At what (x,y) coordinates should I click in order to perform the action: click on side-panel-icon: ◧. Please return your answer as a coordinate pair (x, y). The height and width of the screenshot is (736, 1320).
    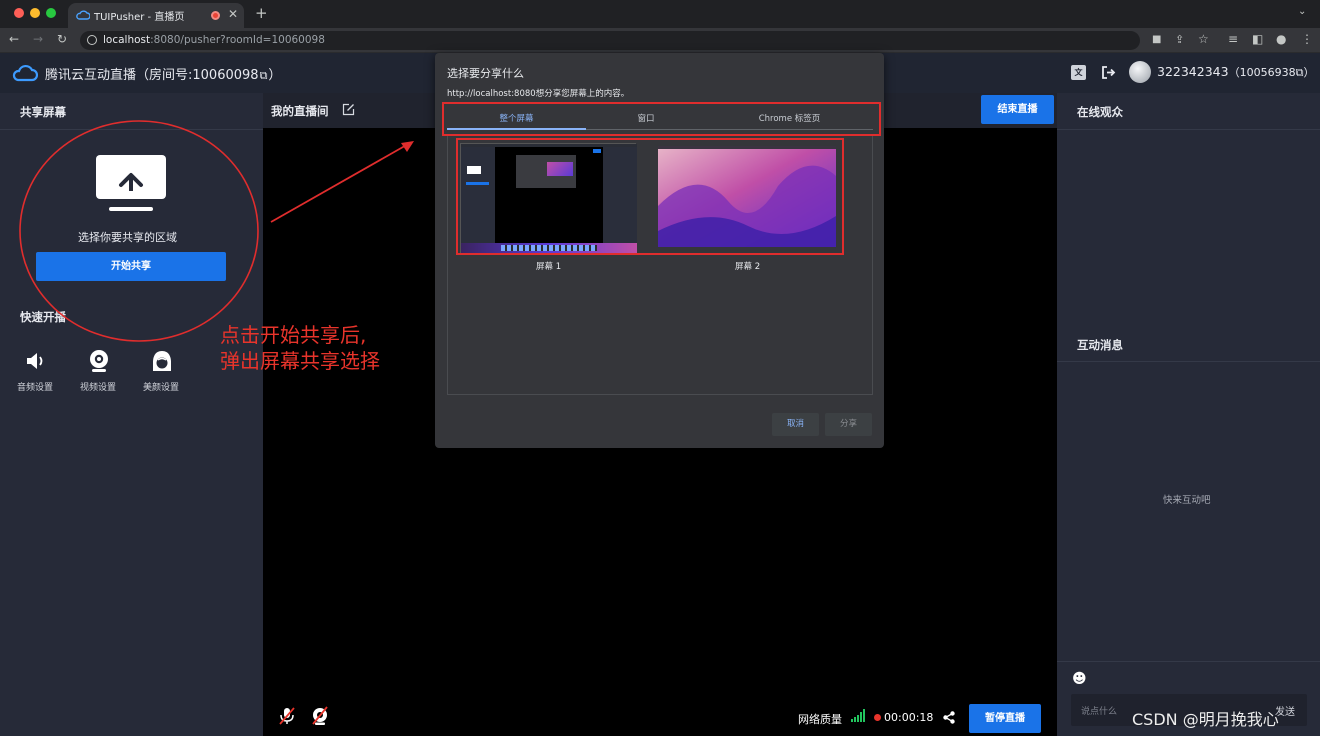
    Looking at the image, I should click on (1257, 39).